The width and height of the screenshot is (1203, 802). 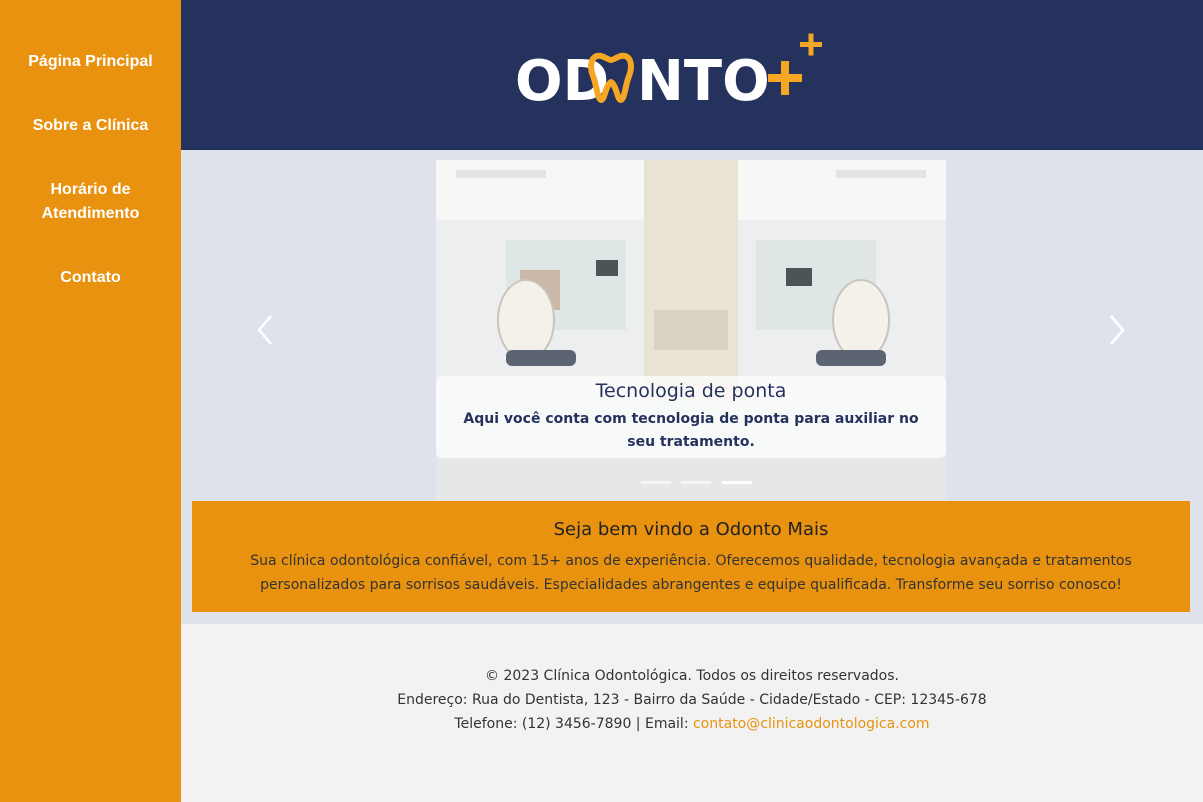 I want to click on logo: OD NTO, so click(x=678, y=72).